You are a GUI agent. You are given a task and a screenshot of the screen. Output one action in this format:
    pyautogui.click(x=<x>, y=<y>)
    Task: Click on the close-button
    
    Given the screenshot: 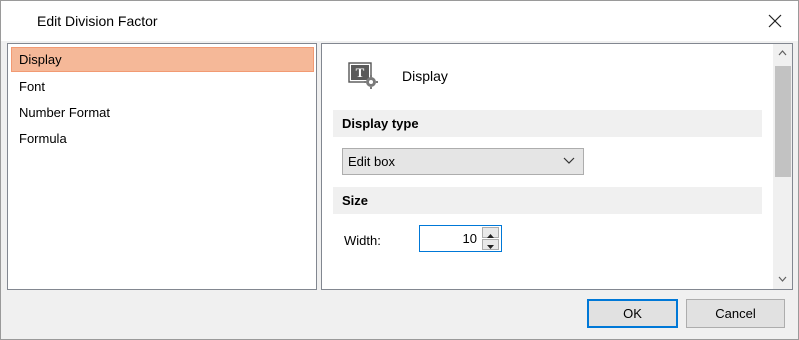 What is the action you would take?
    pyautogui.click(x=775, y=21)
    